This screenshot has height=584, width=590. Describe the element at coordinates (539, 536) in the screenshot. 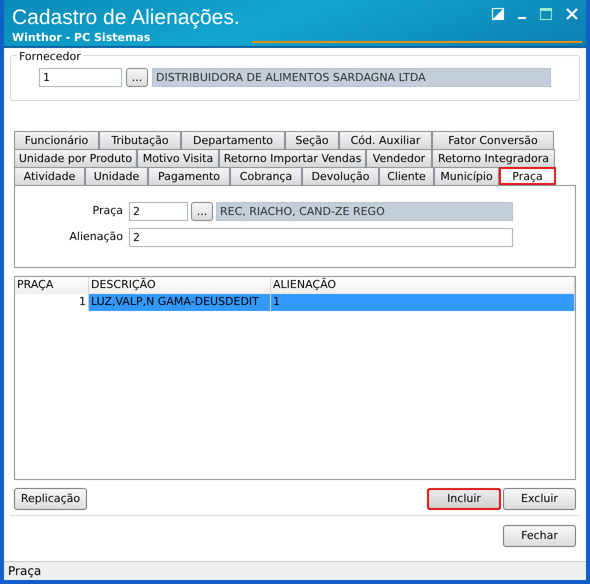

I see `close-button: Fechar` at that location.